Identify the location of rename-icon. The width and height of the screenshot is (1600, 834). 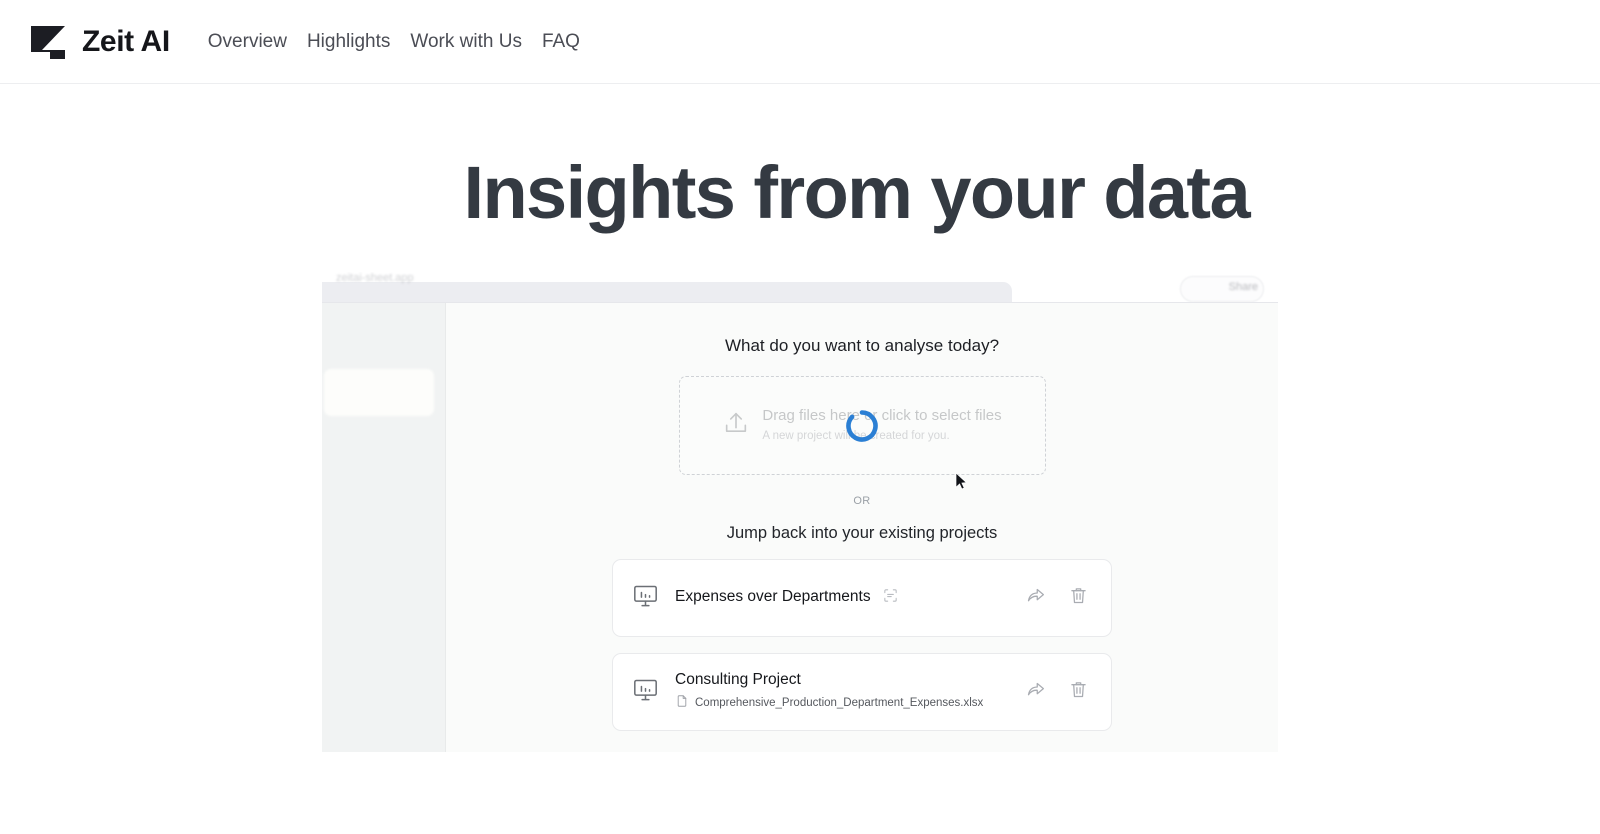
(890, 598).